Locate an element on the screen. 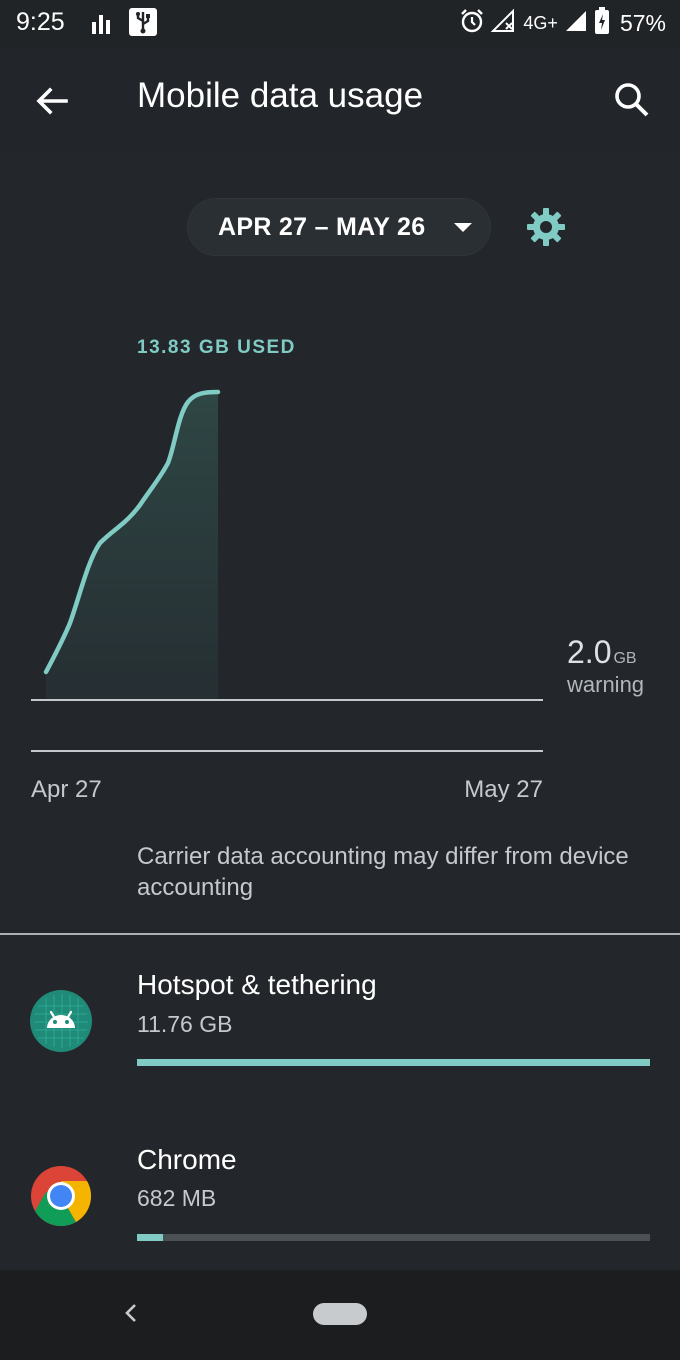  app-row-chrome: Chrome 682 MB is located at coordinates (340, 1205).